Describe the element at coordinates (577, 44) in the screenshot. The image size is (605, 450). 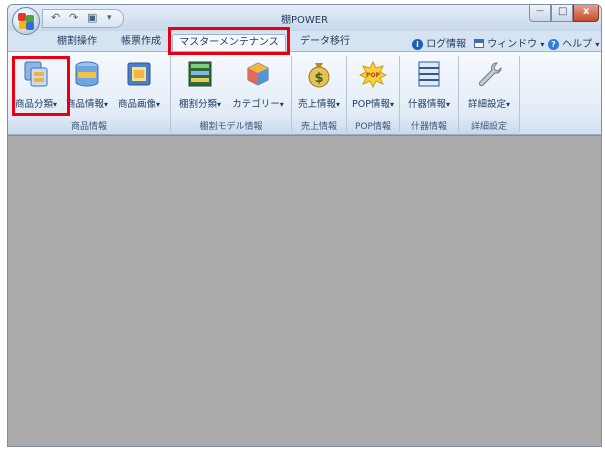
I see `help-label: ヘルプ` at that location.